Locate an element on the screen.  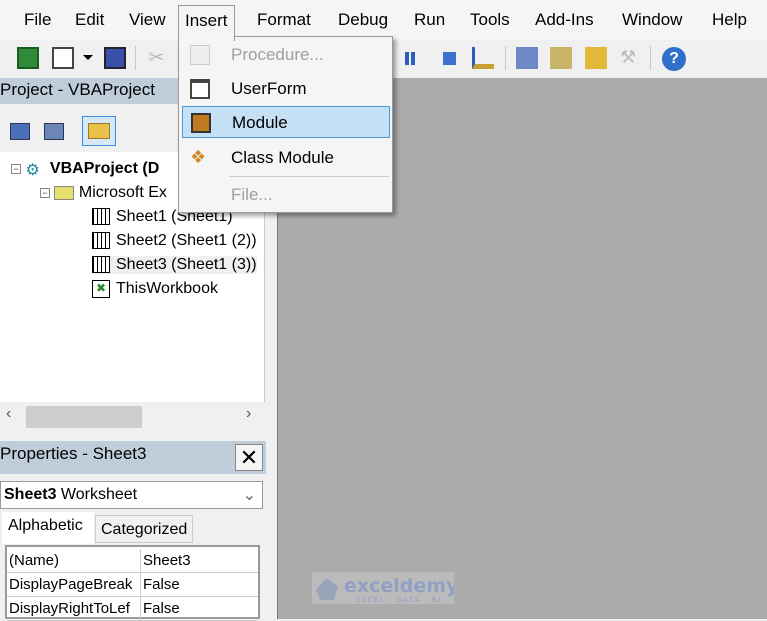
design-mode-icon is located at coordinates (483, 58).